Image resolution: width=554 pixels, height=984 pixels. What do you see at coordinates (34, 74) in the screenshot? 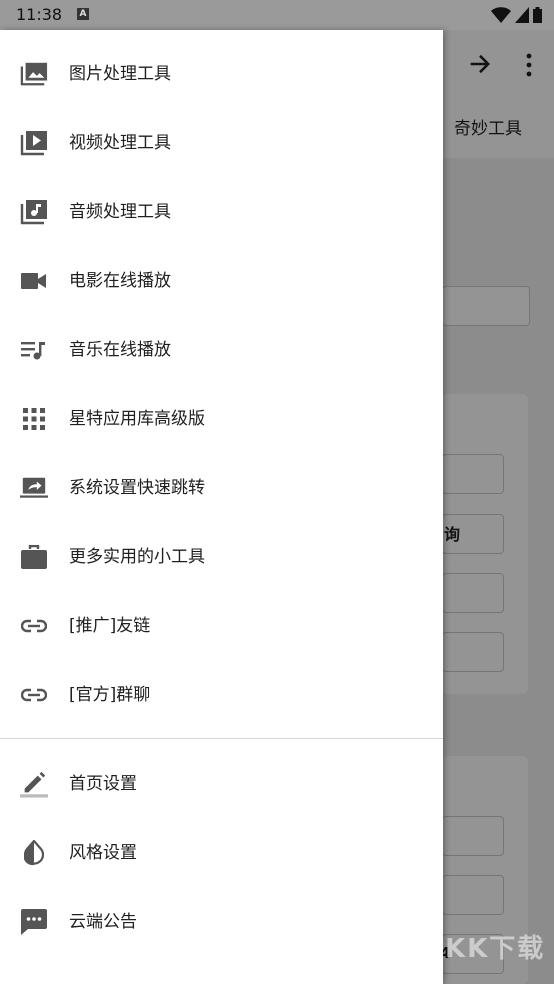
I see `photo-library-icon` at bounding box center [34, 74].